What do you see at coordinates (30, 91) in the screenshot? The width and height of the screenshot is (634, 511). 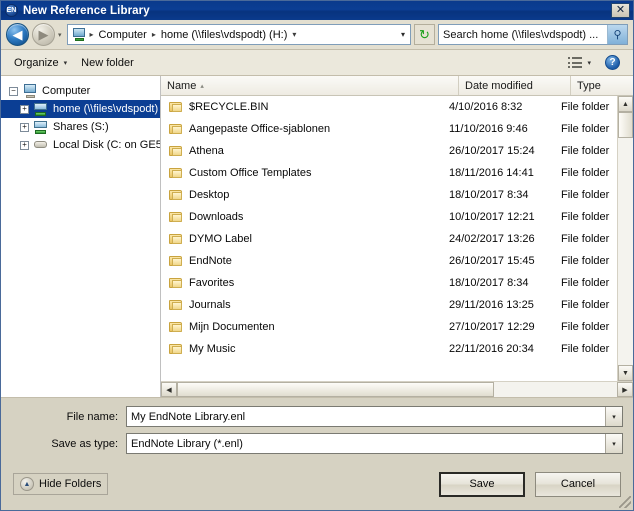 I see `computer-icon` at bounding box center [30, 91].